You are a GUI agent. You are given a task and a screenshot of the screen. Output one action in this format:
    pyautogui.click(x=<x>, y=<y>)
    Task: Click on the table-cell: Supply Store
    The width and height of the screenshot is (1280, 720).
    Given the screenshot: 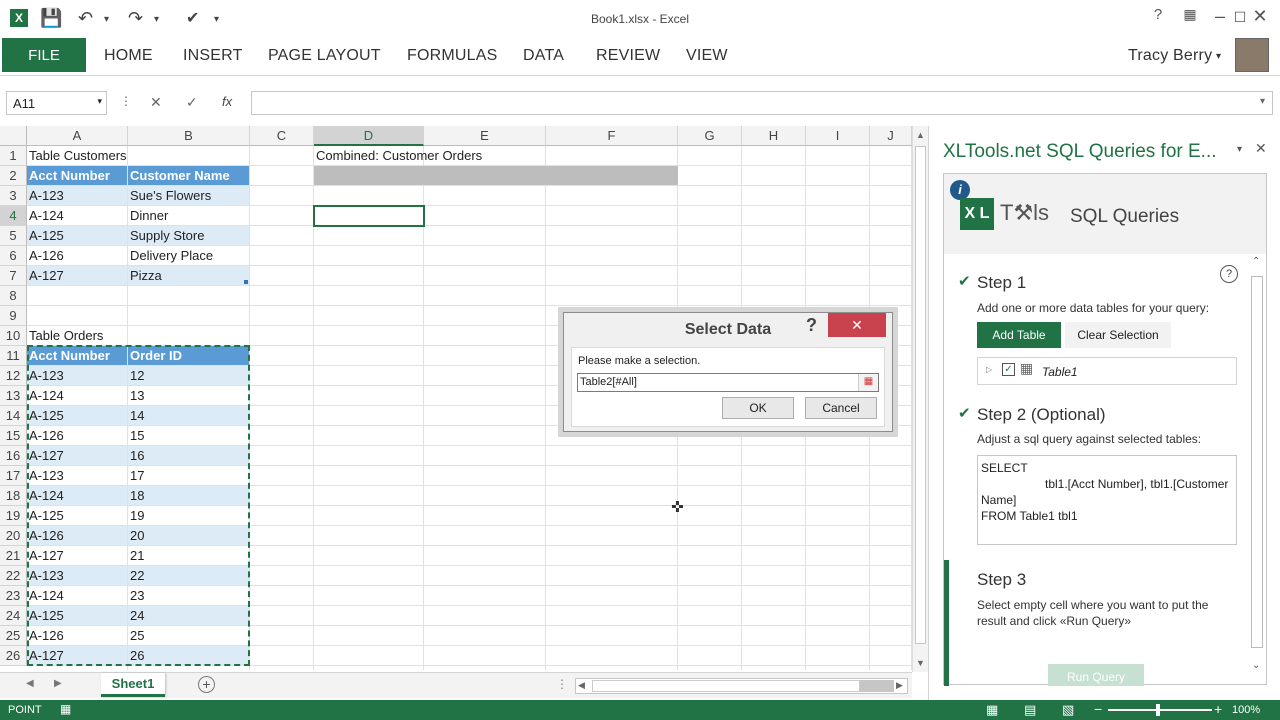 What is the action you would take?
    pyautogui.click(x=188, y=235)
    